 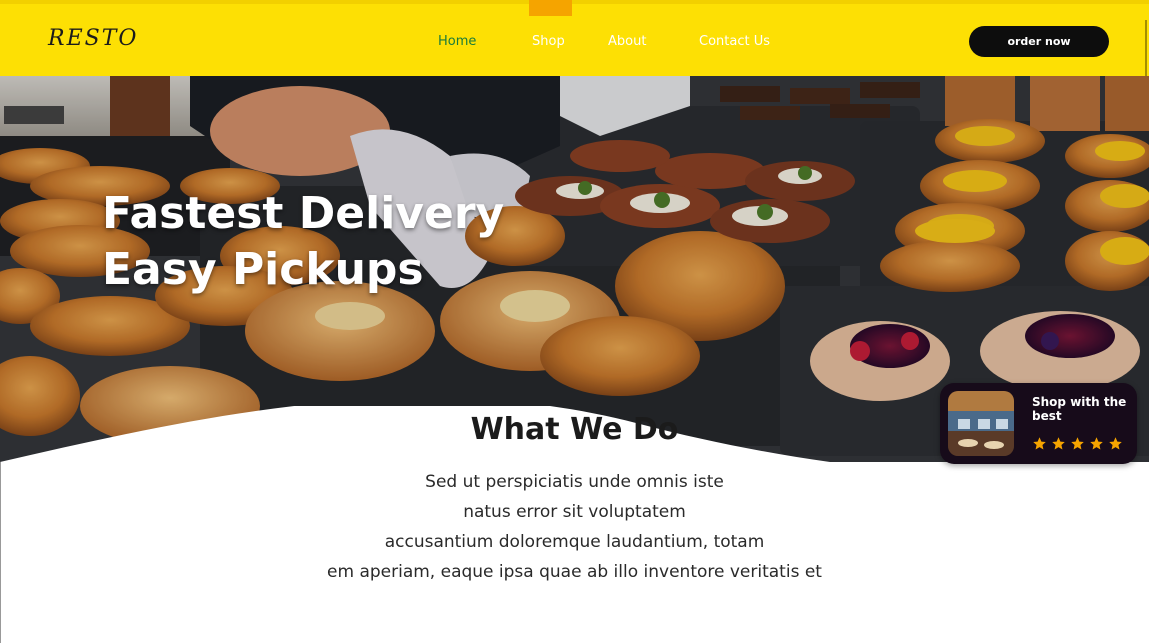 What do you see at coordinates (303, 242) in the screenshot?
I see `hero-headline: Fastest Delivery Easy Pickups` at bounding box center [303, 242].